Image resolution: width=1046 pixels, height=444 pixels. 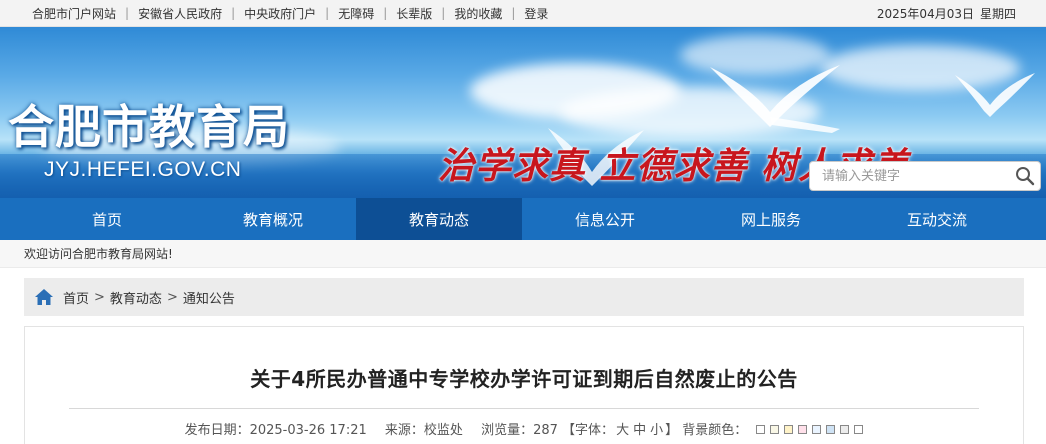 What do you see at coordinates (280, 13) in the screenshot?
I see `link-central-gov: 中央政府门户` at bounding box center [280, 13].